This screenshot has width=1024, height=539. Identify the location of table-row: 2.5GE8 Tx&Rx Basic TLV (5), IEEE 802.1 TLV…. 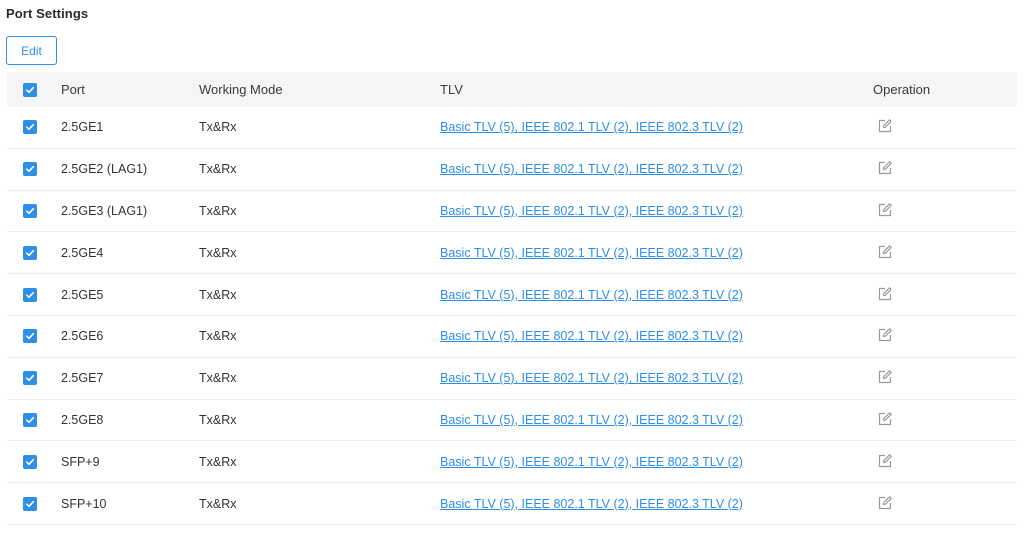
(512, 421).